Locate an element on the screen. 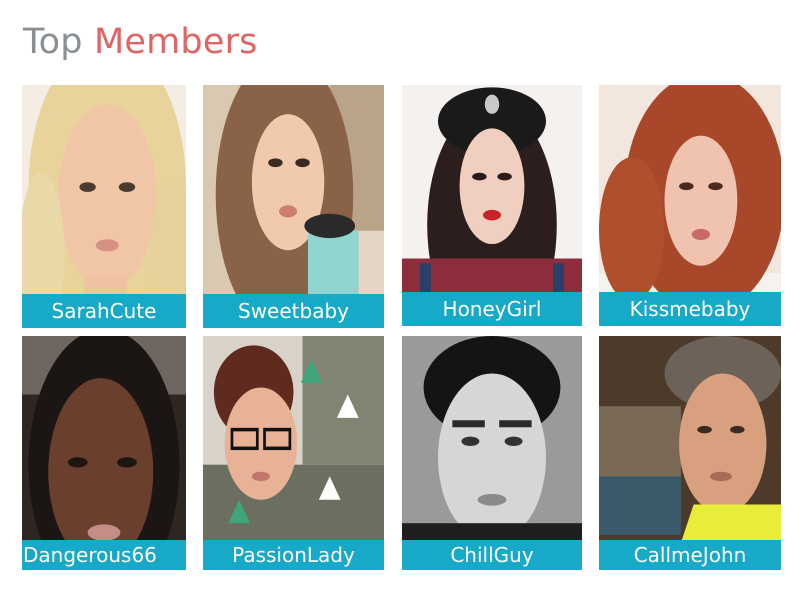 This screenshot has height=600, width=800. member-name: Sweetbaby is located at coordinates (293, 311).